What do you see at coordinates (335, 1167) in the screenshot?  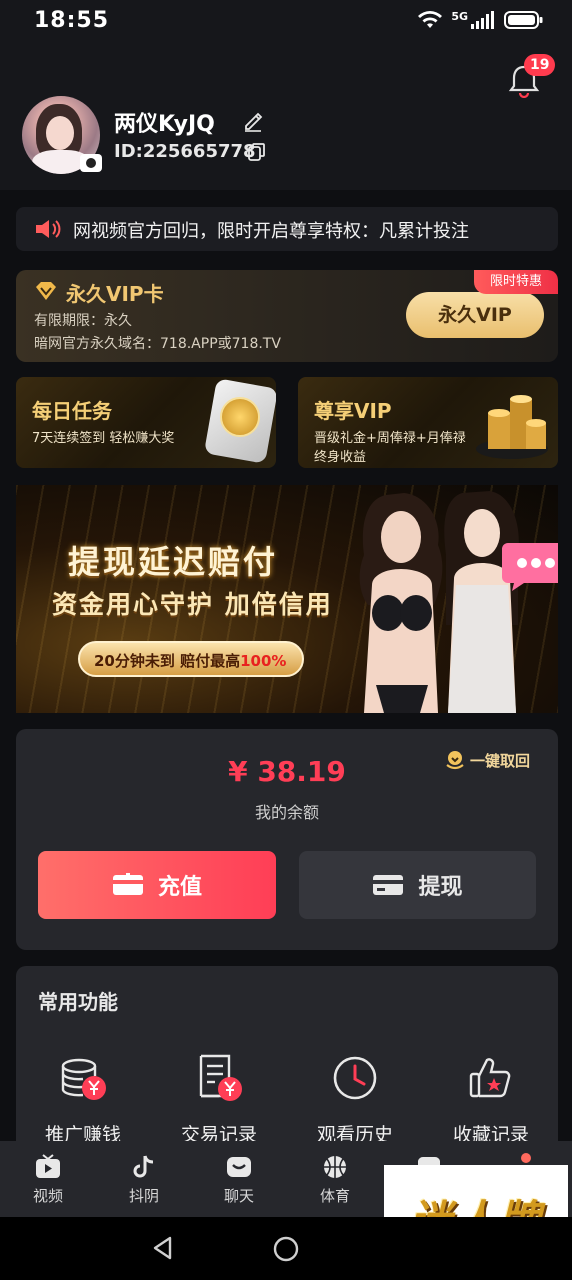 I see `basketball-icon` at bounding box center [335, 1167].